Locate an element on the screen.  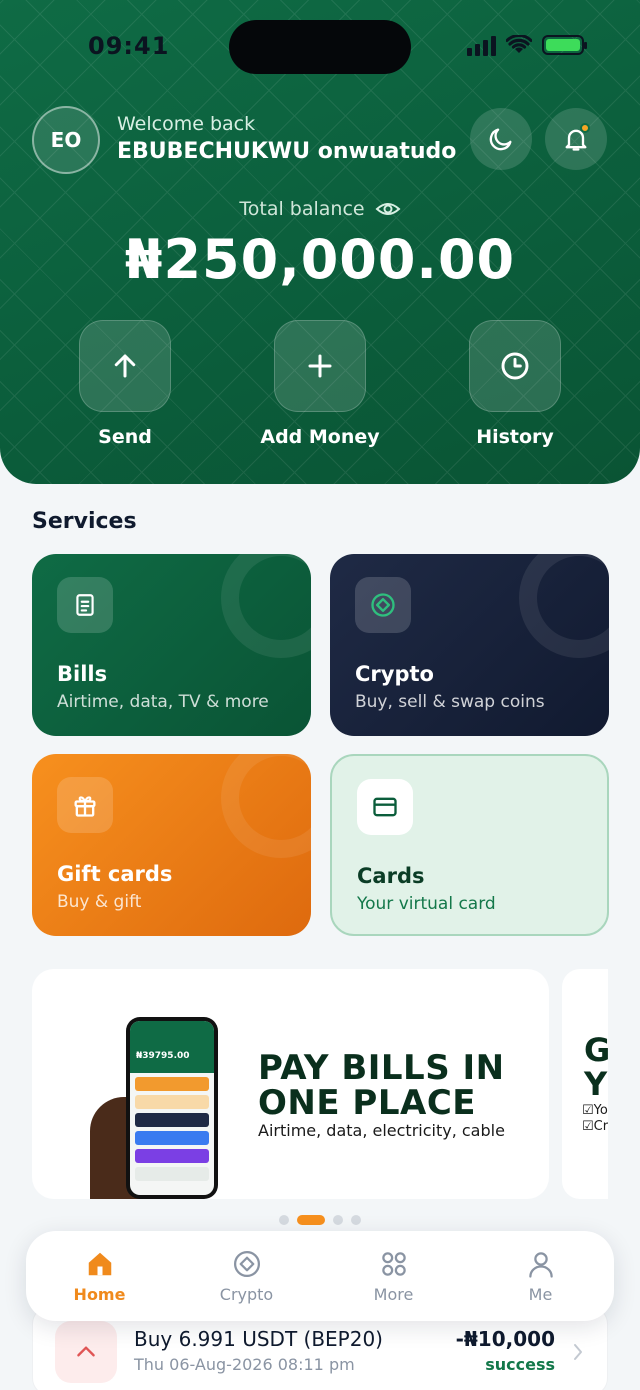
signal-icon is located at coordinates (481, 45).